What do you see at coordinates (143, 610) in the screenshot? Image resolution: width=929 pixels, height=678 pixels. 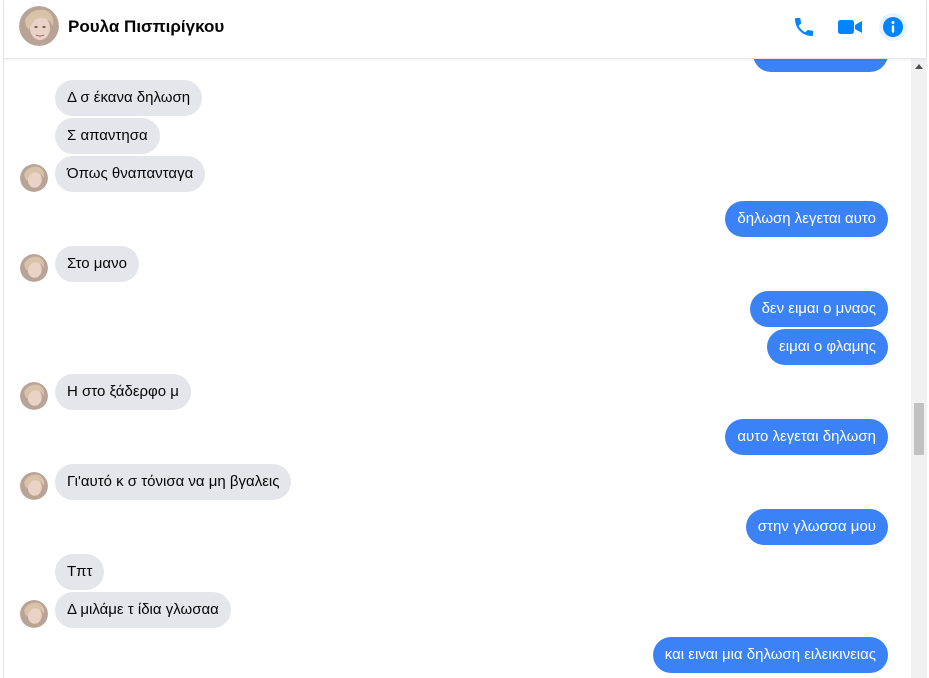 I see `message-bubble: Δ μιλάμε τ ίδια γλωσαα` at bounding box center [143, 610].